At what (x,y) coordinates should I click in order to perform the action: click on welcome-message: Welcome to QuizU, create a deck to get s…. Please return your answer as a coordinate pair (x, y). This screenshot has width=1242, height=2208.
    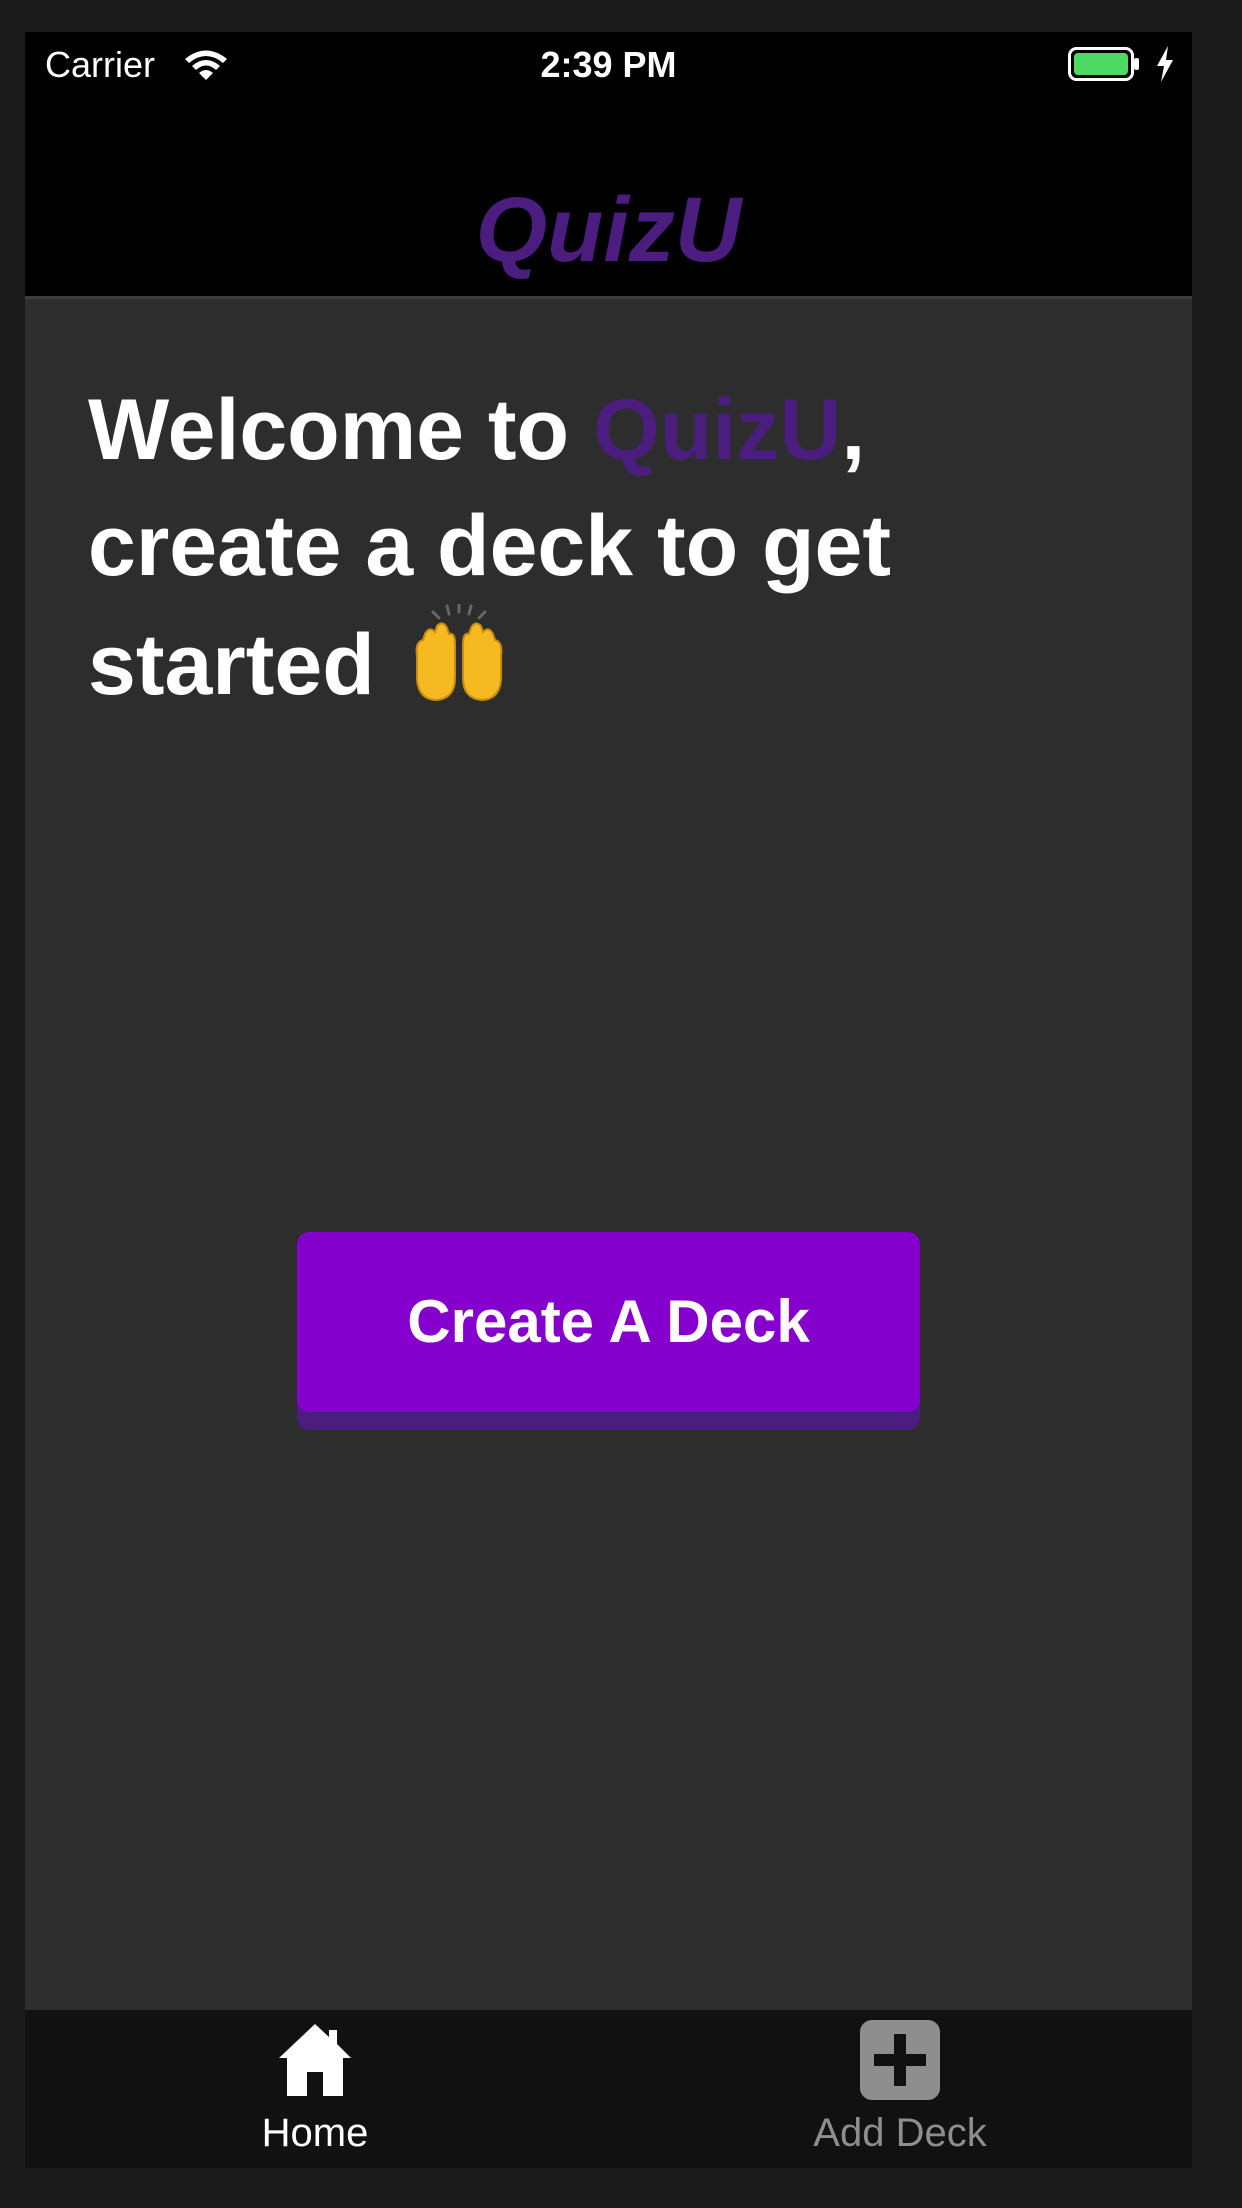
    Looking at the image, I should click on (598, 547).